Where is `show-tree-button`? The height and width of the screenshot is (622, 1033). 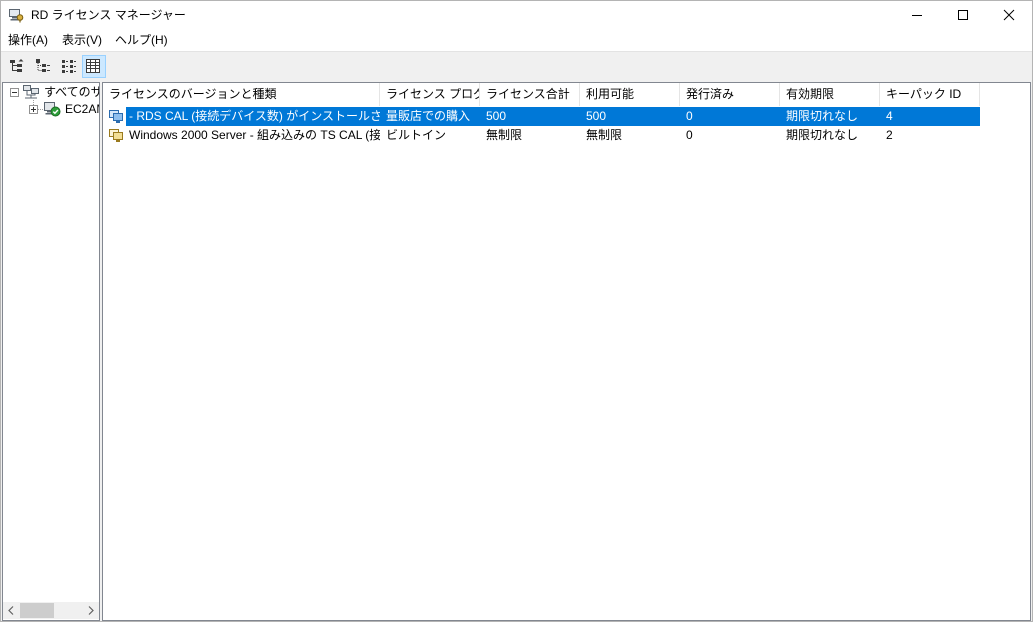
show-tree-button is located at coordinates (44, 66).